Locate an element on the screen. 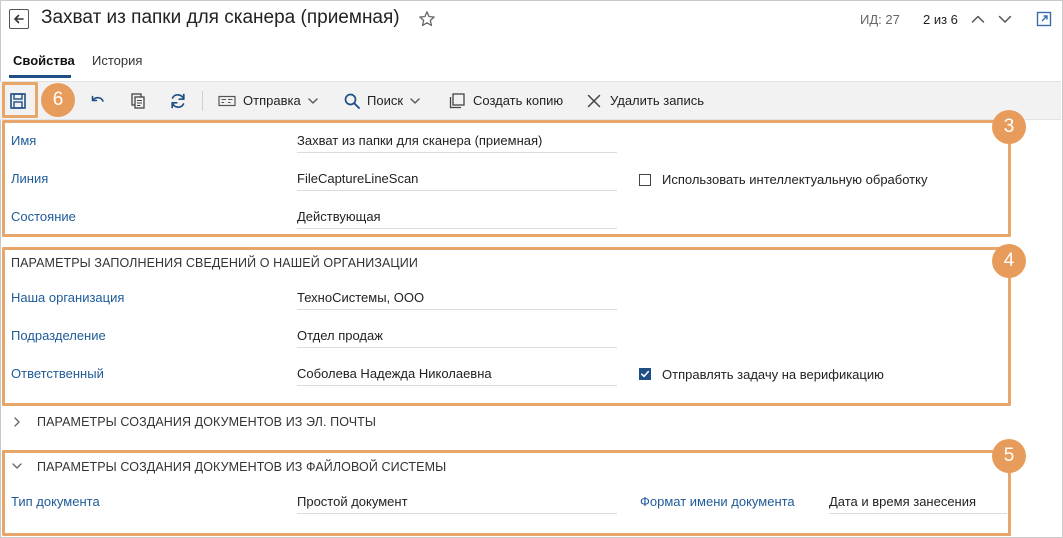 This screenshot has width=1063, height=538. search-icon is located at coordinates (352, 101).